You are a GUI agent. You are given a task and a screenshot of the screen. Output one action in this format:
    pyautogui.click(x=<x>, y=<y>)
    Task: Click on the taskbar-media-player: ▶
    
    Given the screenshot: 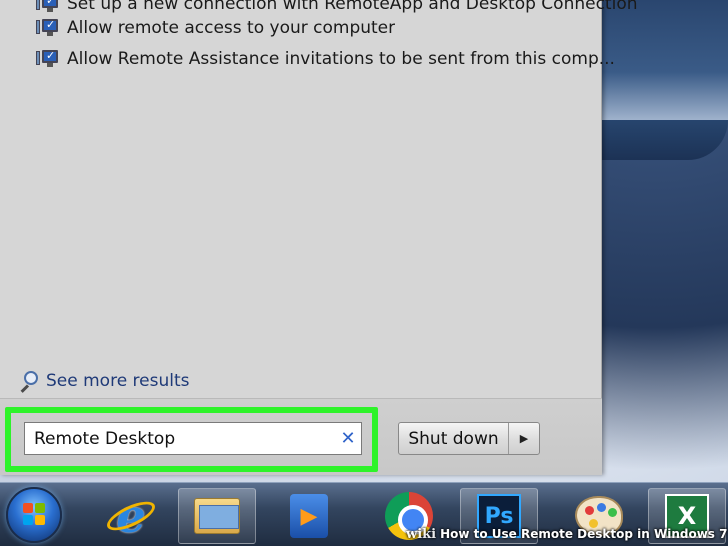 What is the action you would take?
    pyautogui.click(x=309, y=516)
    